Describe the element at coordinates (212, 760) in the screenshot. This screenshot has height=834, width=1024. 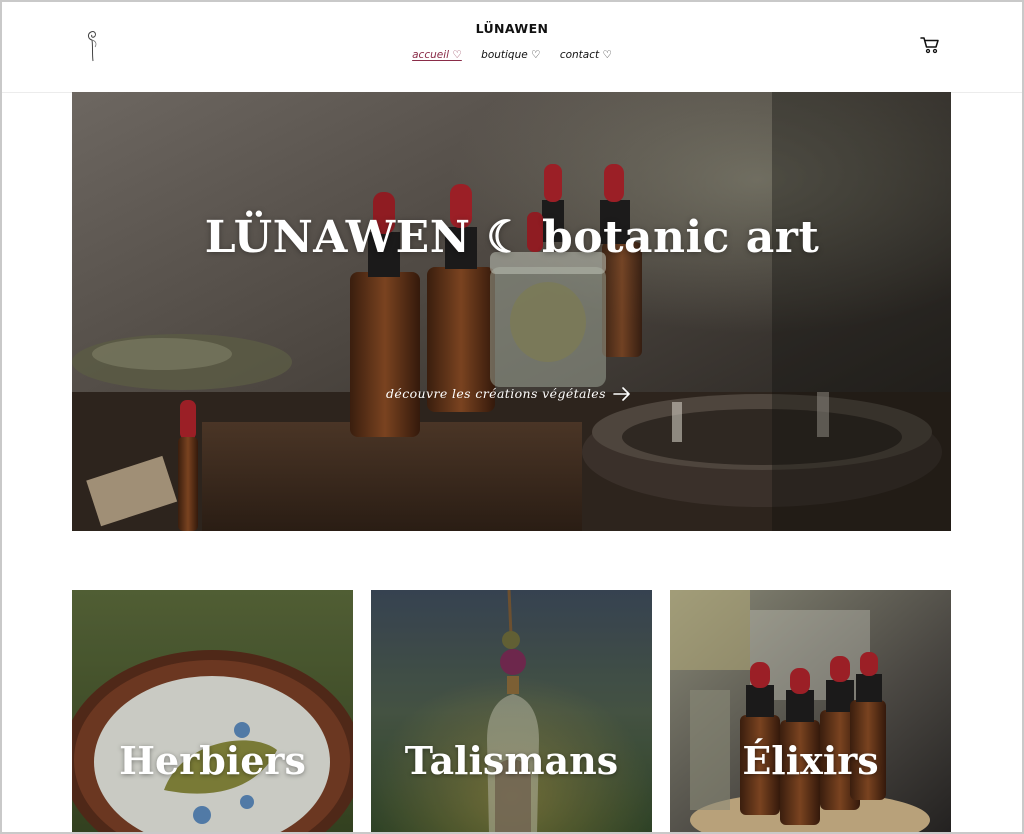
I see `category-title-herbiers: Herbiers` at that location.